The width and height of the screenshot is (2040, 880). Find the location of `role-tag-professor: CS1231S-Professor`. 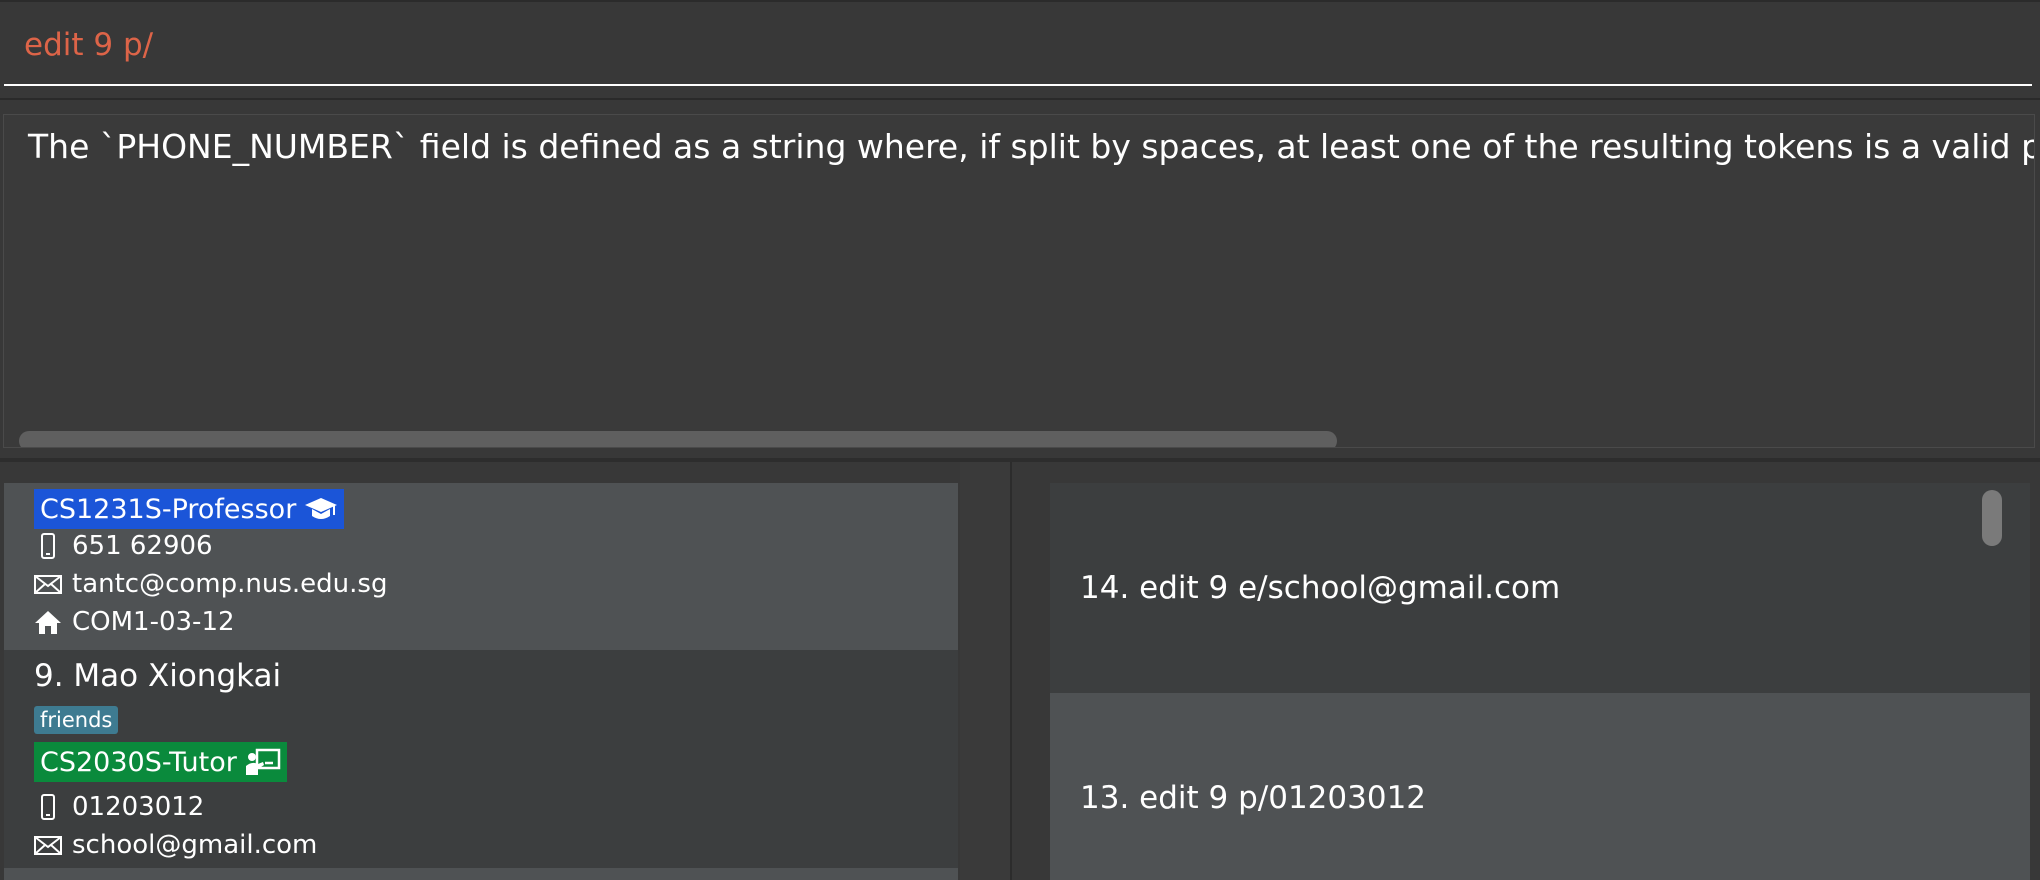

role-tag-professor: CS1231S-Professor is located at coordinates (189, 509).